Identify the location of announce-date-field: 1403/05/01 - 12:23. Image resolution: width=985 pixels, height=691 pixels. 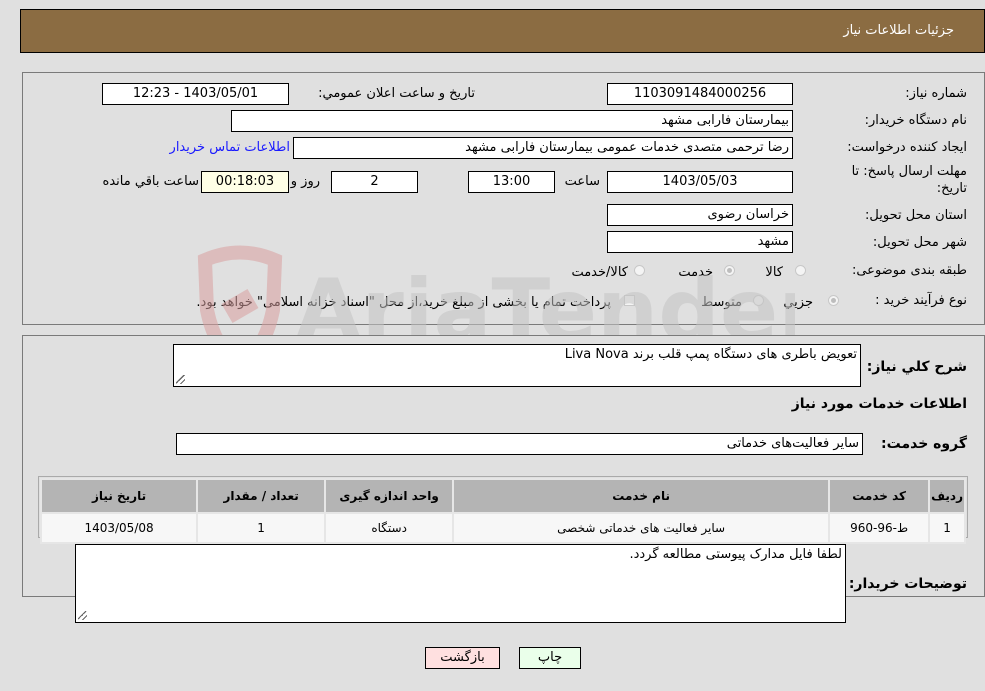
(195, 94).